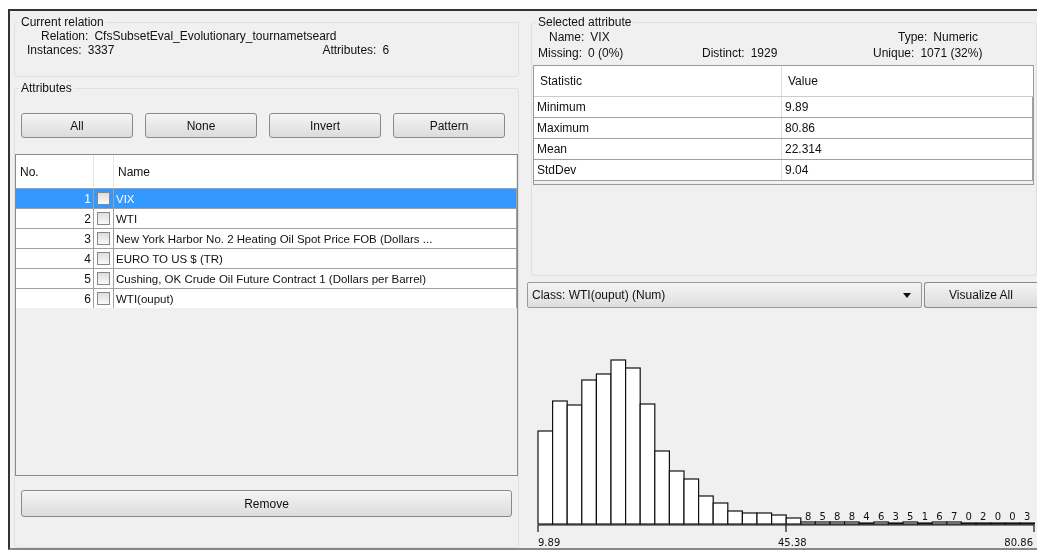 The image size is (1037, 558). Describe the element at coordinates (894, 53) in the screenshot. I see `field-label: Unique:` at that location.